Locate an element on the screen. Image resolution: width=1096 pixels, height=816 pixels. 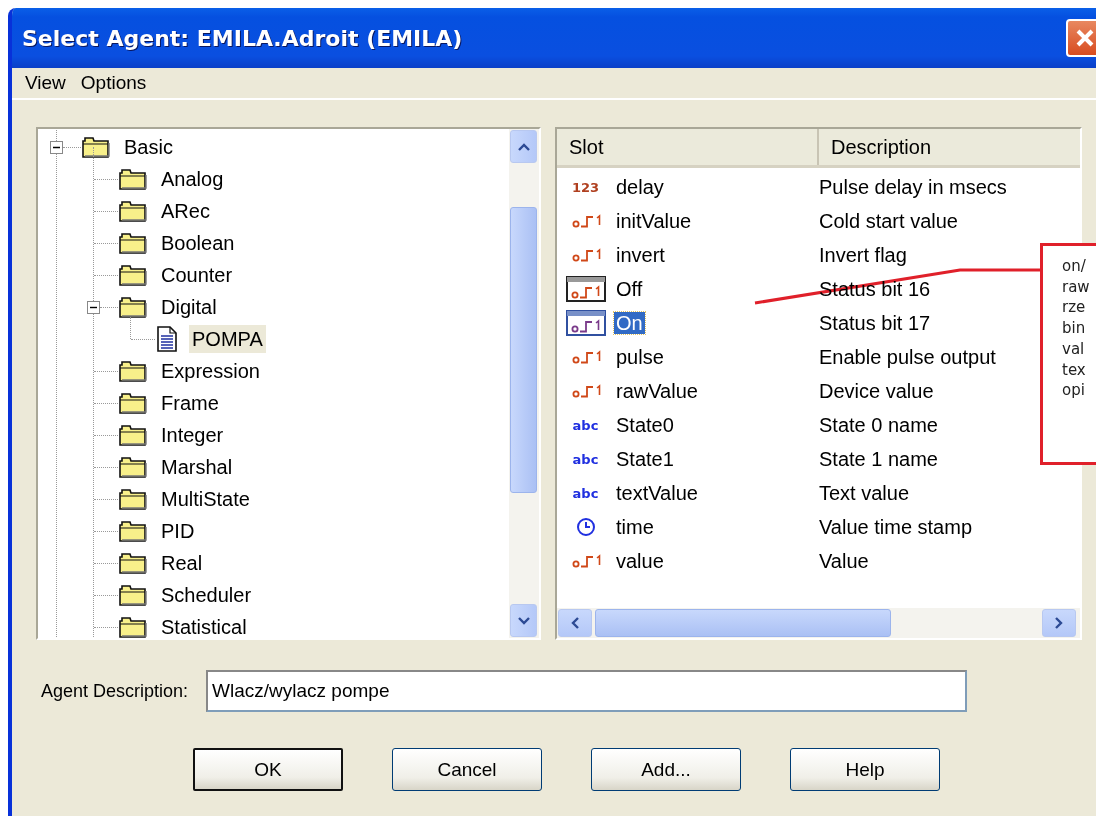
callout-text: on/ is located at coordinates (1074, 266).